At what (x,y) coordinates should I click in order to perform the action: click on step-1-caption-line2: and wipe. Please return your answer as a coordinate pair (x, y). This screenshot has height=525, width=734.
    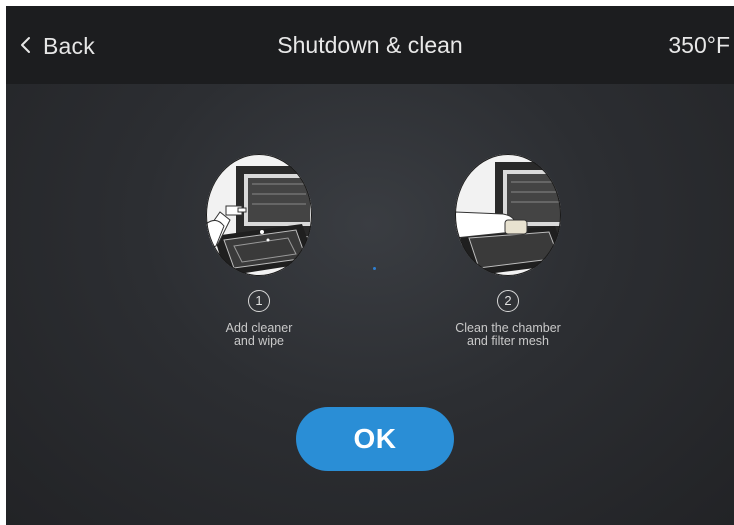
    Looking at the image, I should click on (259, 341).